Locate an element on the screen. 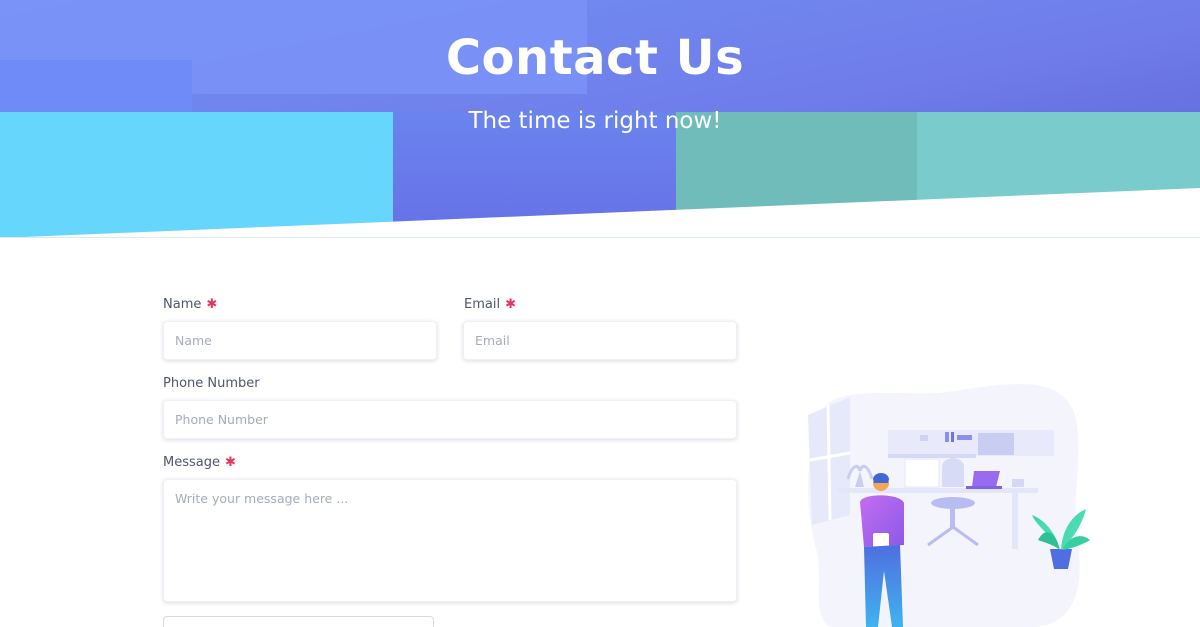  phone-label: Phone Number is located at coordinates (211, 383).